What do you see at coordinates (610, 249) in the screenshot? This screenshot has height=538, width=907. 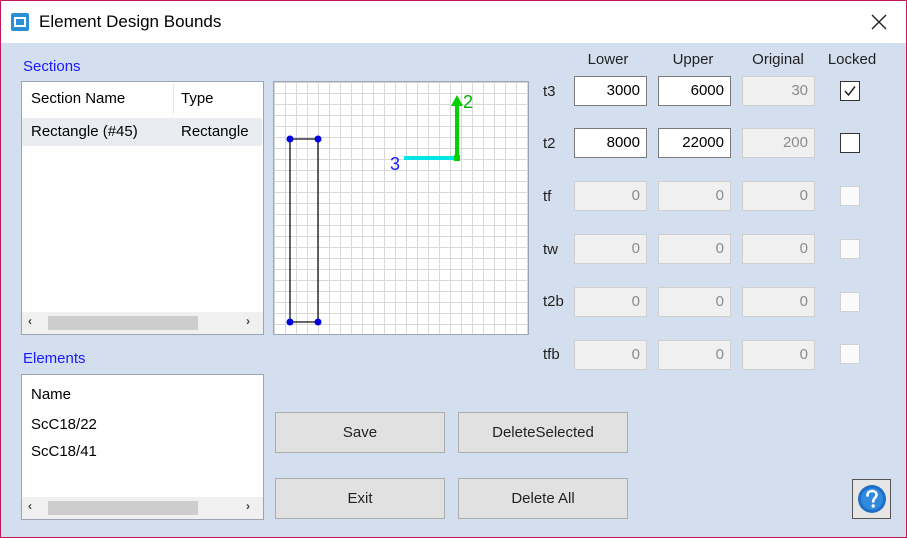 I see `tw-lower-input: 0` at bounding box center [610, 249].